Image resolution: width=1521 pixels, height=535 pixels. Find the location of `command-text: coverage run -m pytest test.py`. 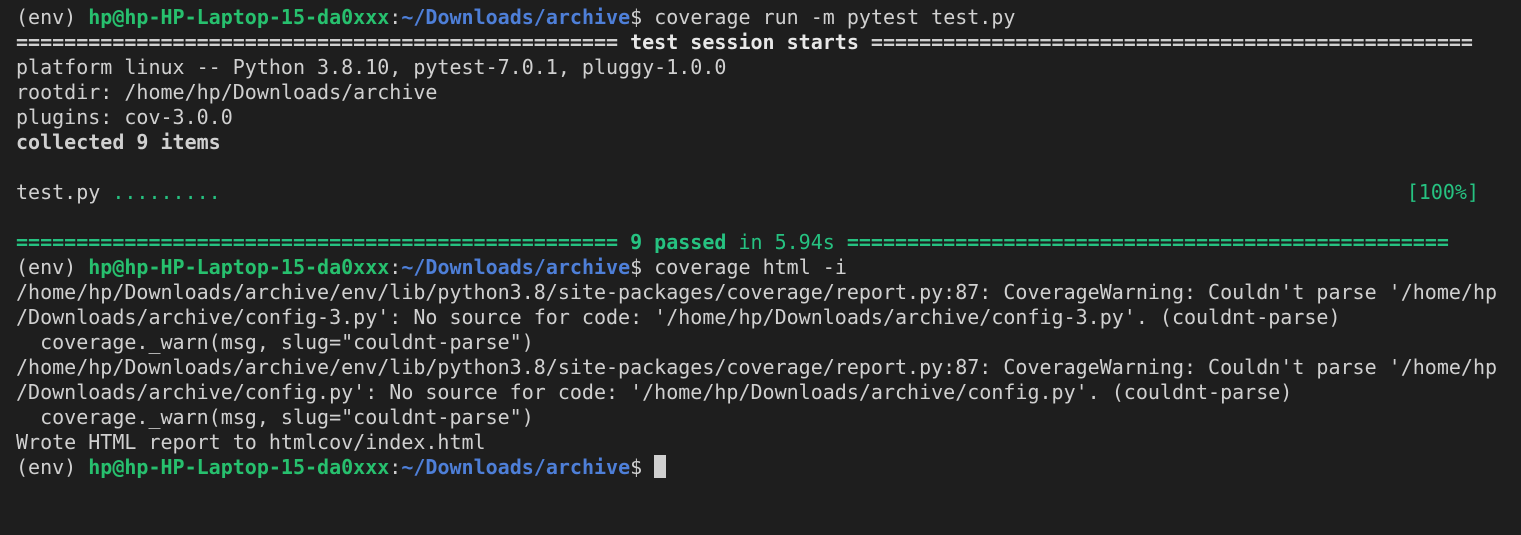

command-text: coverage run -m pytest test.py is located at coordinates (835, 17).